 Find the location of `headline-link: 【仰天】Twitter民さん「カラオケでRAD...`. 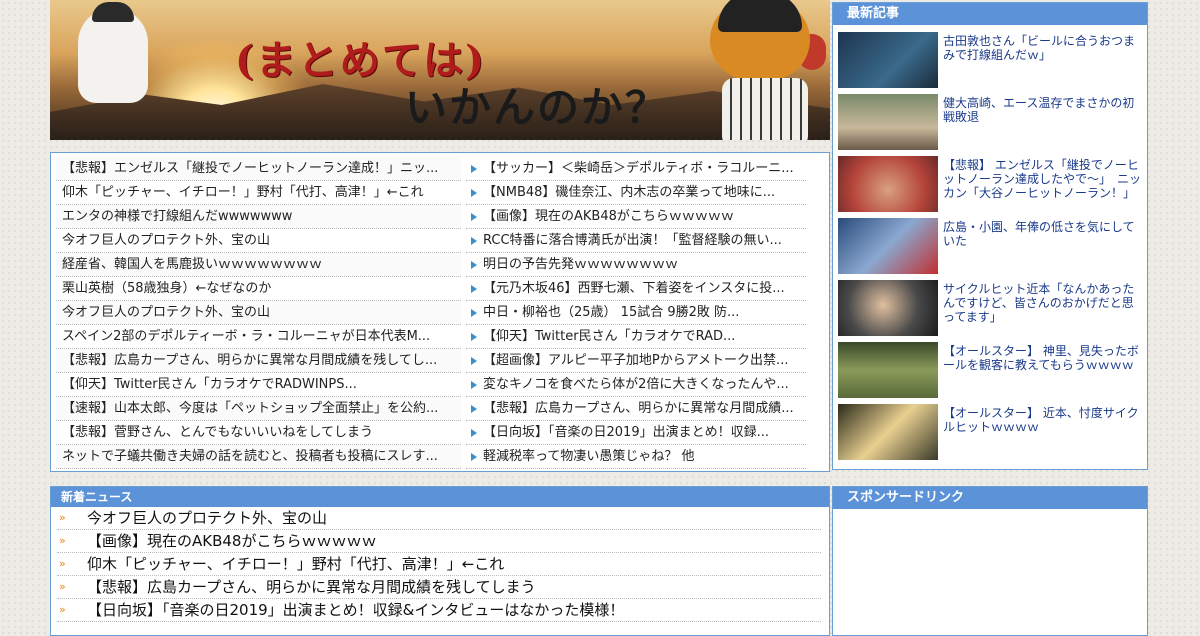

headline-link: 【仰天】Twitter民さん「カラオケでRAD... is located at coordinates (636, 337).